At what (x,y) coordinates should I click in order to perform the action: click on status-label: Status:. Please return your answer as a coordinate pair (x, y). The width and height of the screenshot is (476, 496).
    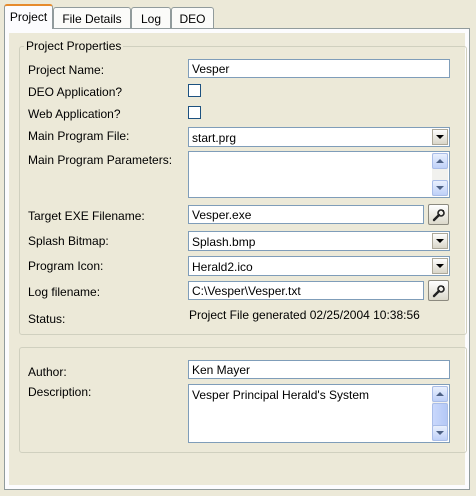
    Looking at the image, I should click on (47, 319).